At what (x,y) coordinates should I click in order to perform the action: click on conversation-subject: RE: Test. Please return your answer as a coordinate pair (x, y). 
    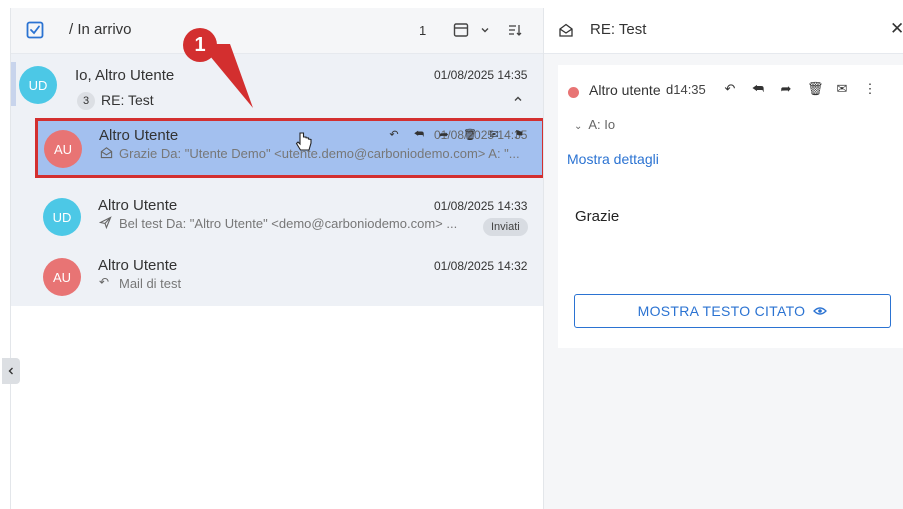
    Looking at the image, I should click on (127, 100).